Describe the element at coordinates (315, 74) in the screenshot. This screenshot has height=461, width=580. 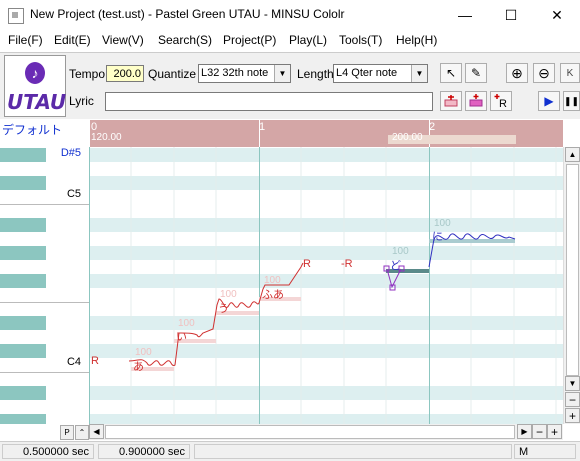
I see `length-label: Length` at that location.